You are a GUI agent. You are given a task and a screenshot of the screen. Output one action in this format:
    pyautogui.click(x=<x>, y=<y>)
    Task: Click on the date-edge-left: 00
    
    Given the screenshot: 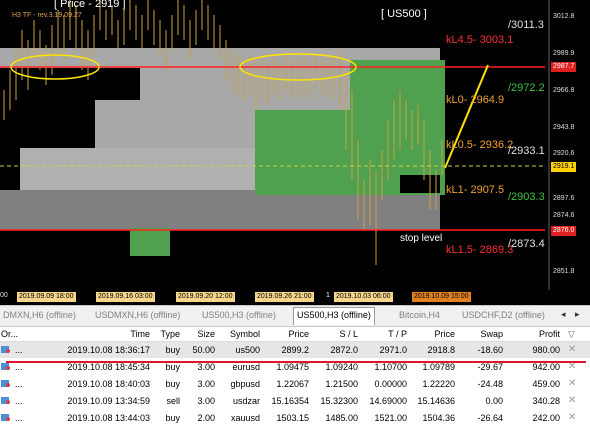 What is the action you would take?
    pyautogui.click(x=4, y=295)
    